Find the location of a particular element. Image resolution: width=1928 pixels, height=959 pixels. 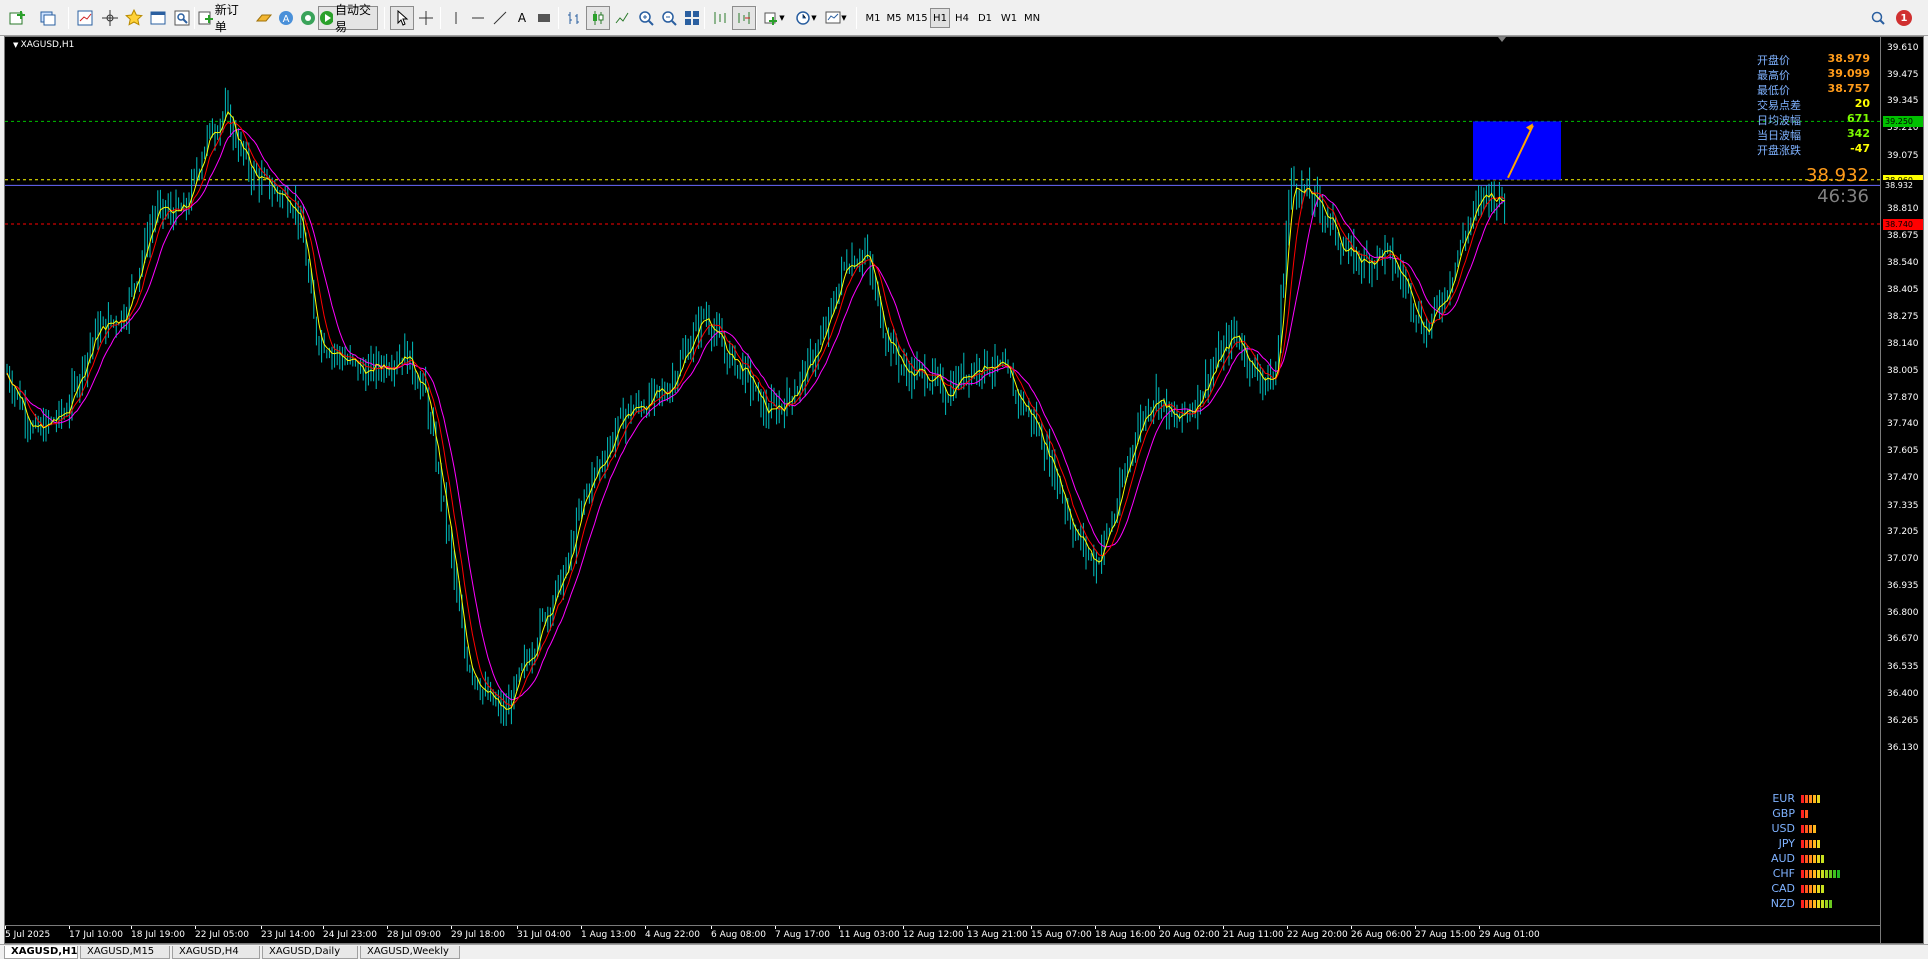

time-label: 13 Aug 21:00 is located at coordinates (997, 935).